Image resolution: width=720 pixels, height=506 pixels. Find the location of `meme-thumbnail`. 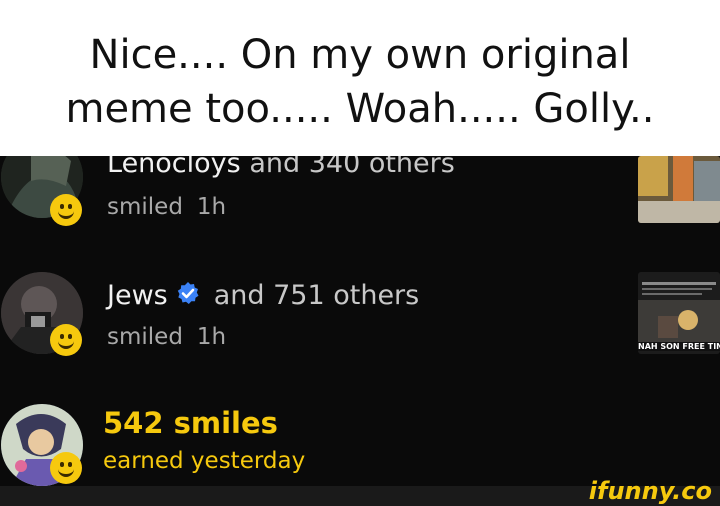

meme-thumbnail is located at coordinates (679, 189).